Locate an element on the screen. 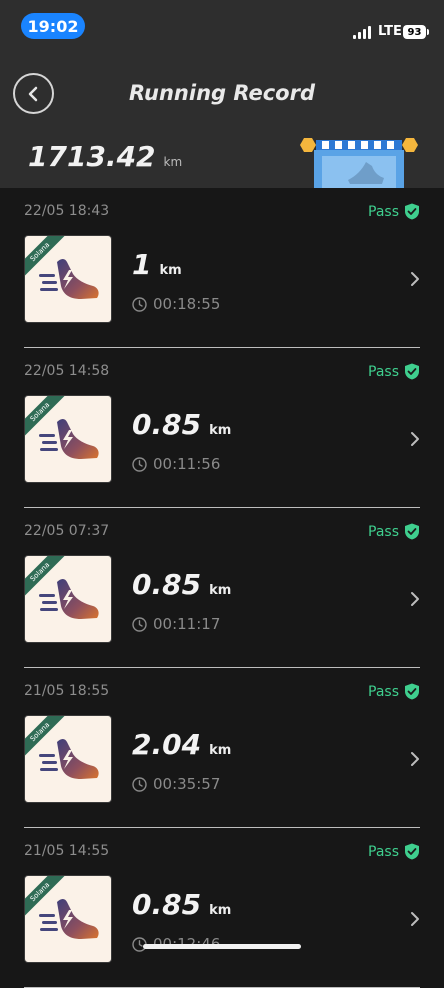 This screenshot has height=988, width=444. duration-value: 00:11:17 is located at coordinates (187, 624).